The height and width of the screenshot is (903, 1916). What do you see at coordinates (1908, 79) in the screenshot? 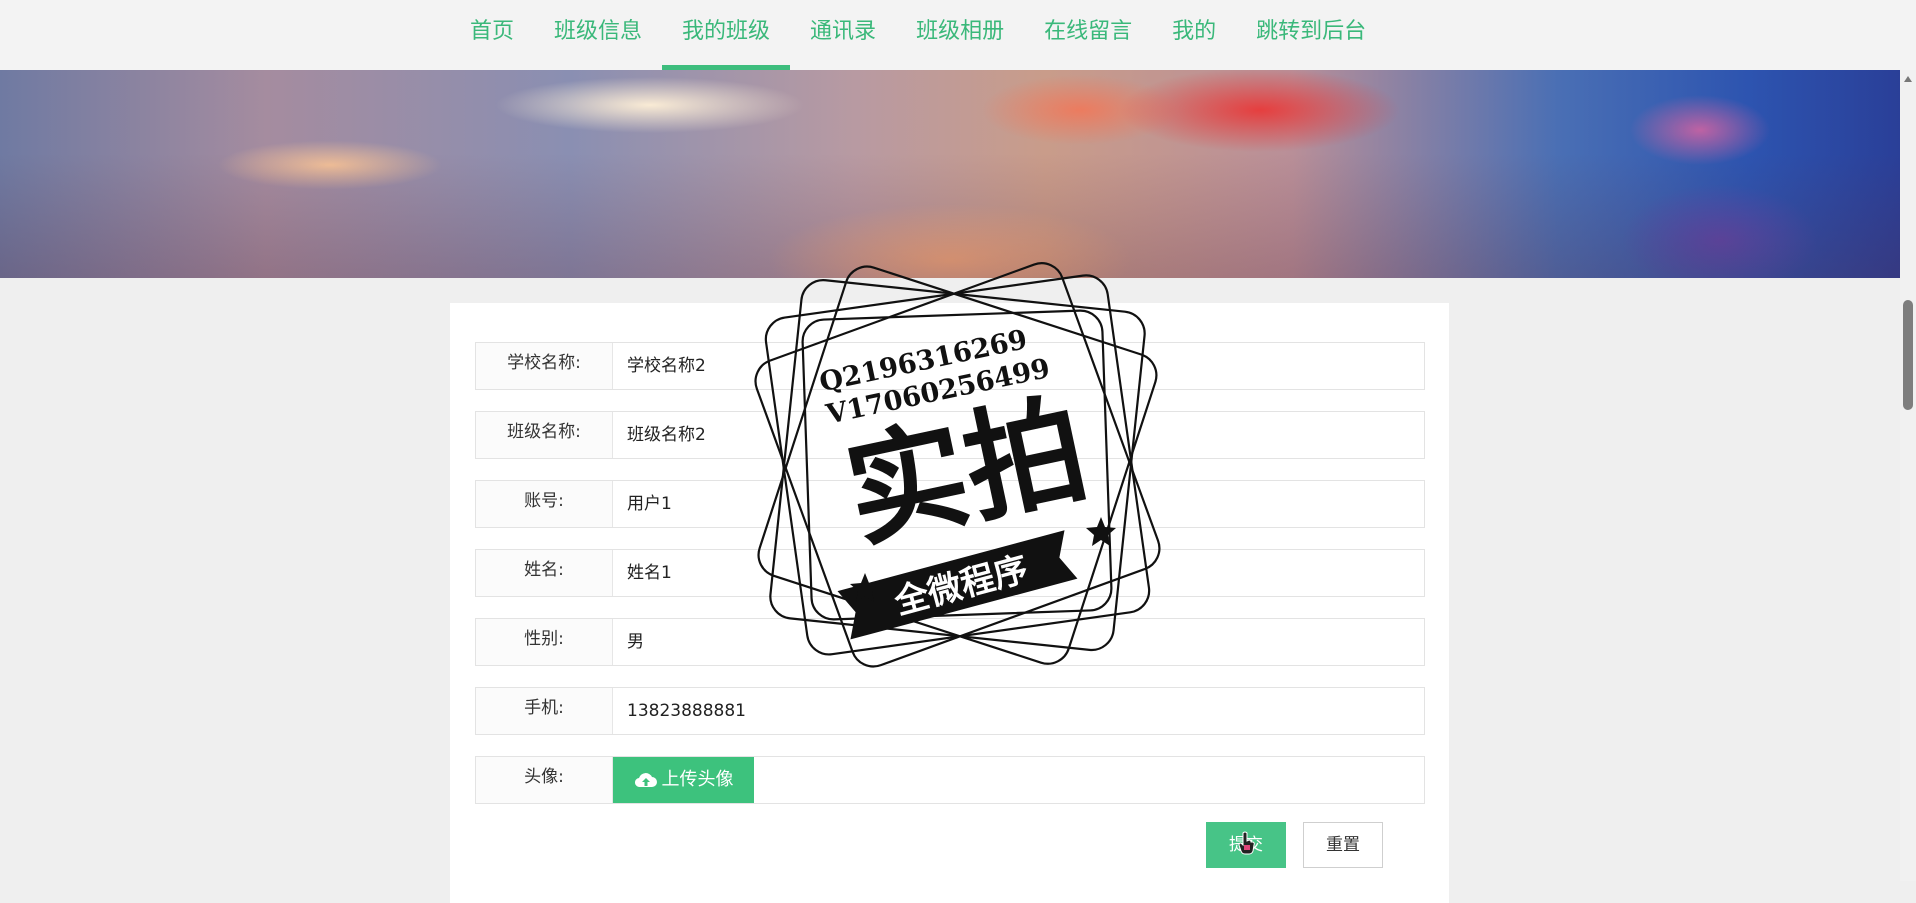
I see `scroll-up-arrow-icon` at bounding box center [1908, 79].